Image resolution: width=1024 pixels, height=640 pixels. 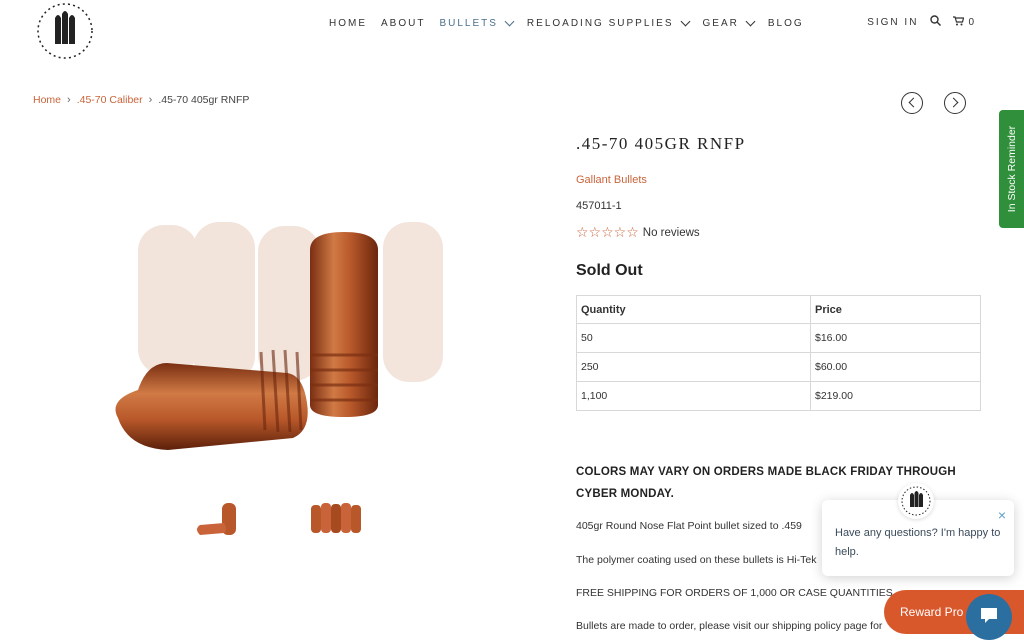 I want to click on thumbnail-list, so click(x=277, y=520).